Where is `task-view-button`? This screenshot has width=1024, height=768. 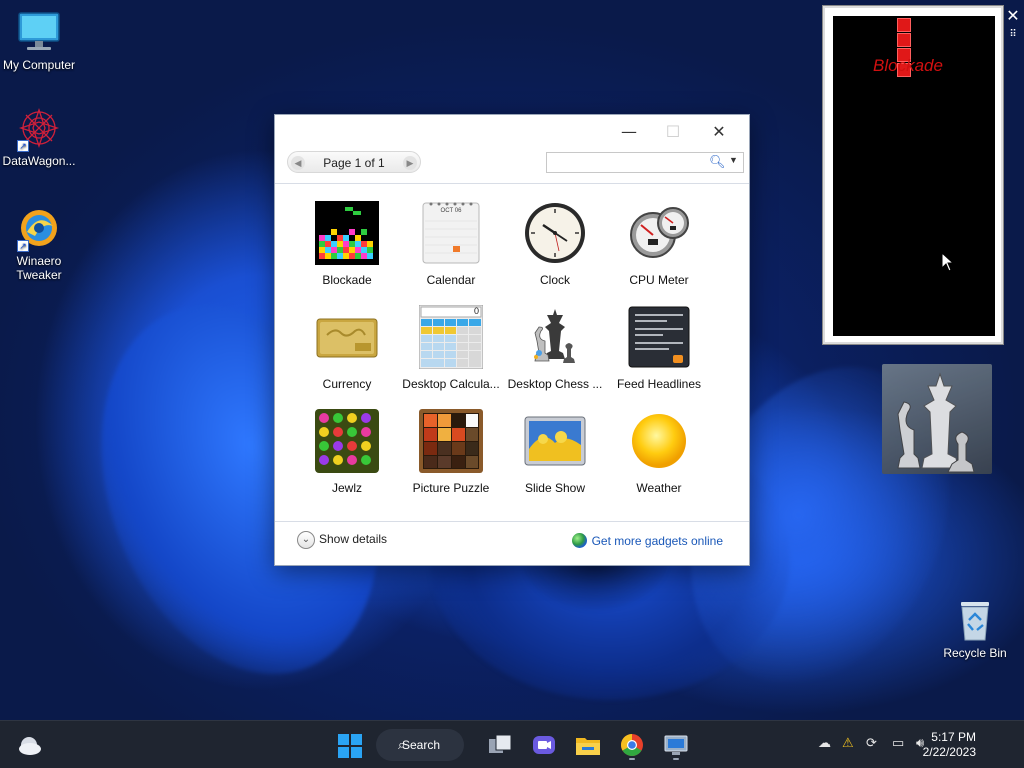
task-view-button is located at coordinates (500, 745).